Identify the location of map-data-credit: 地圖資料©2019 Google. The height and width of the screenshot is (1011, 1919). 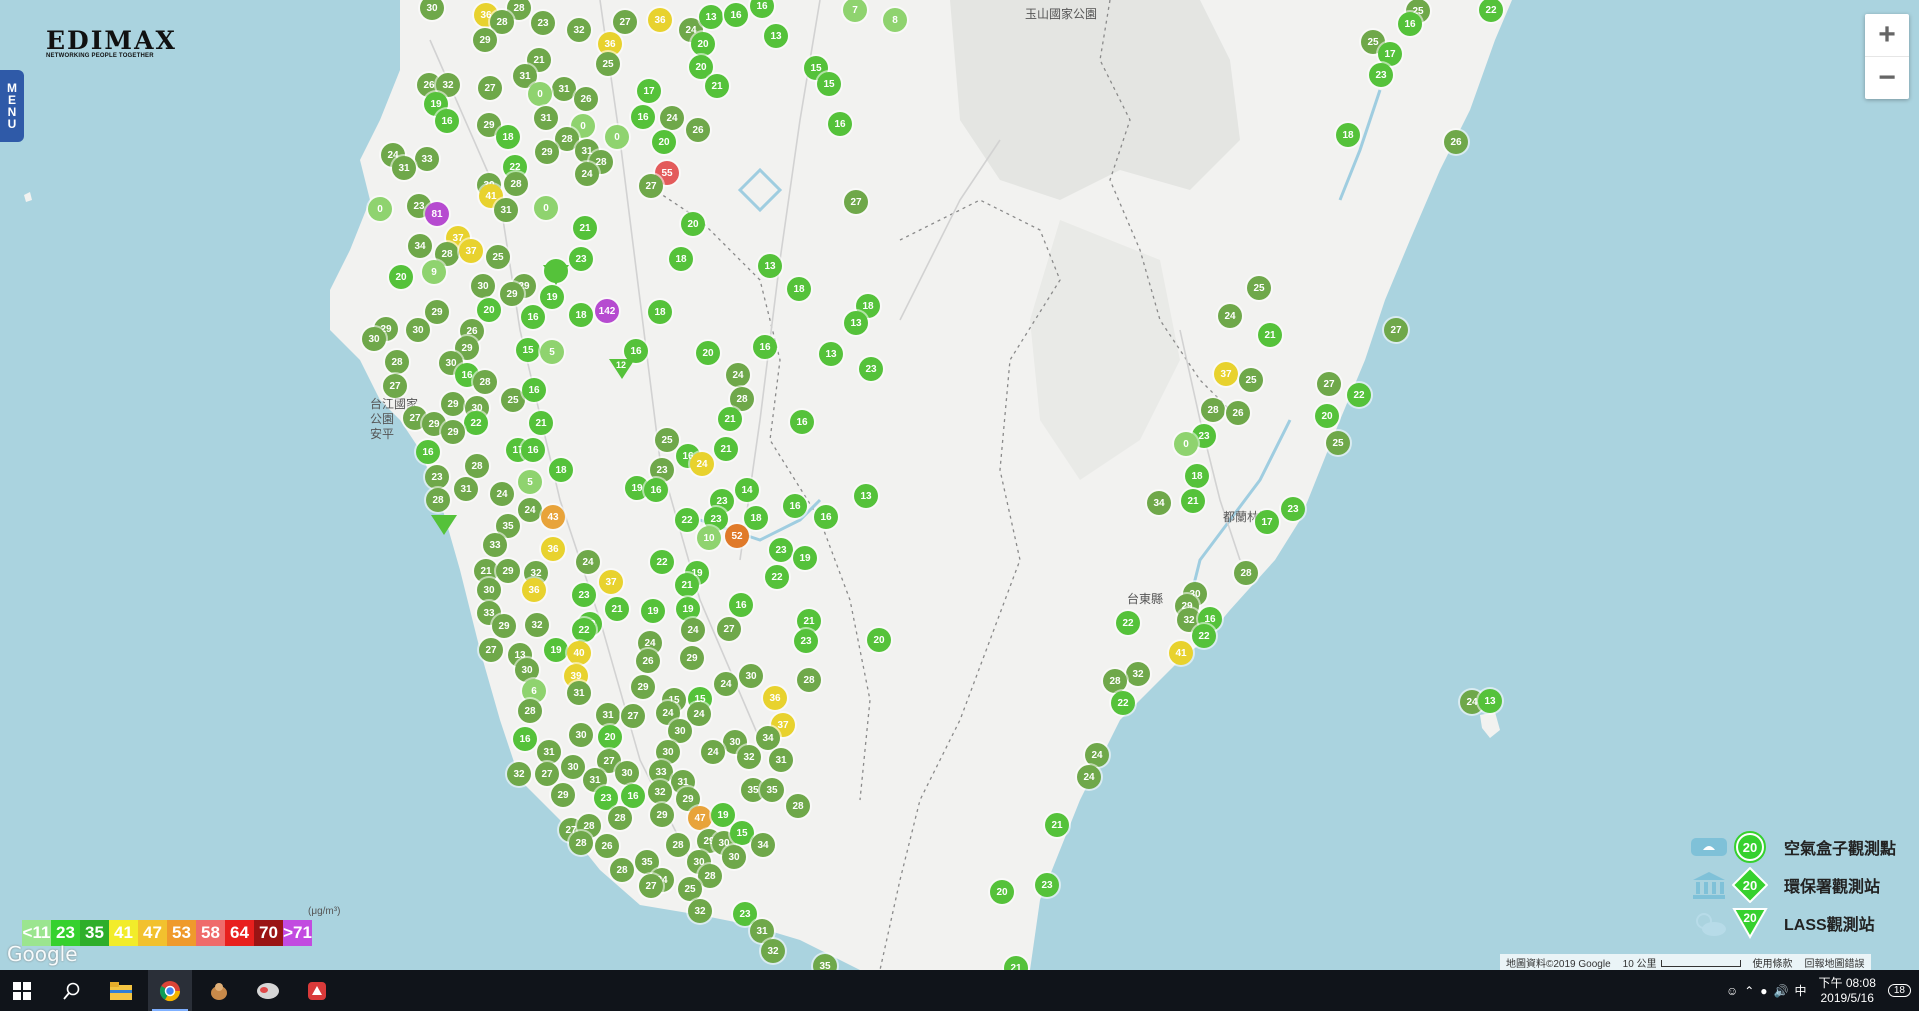
(1558, 962).